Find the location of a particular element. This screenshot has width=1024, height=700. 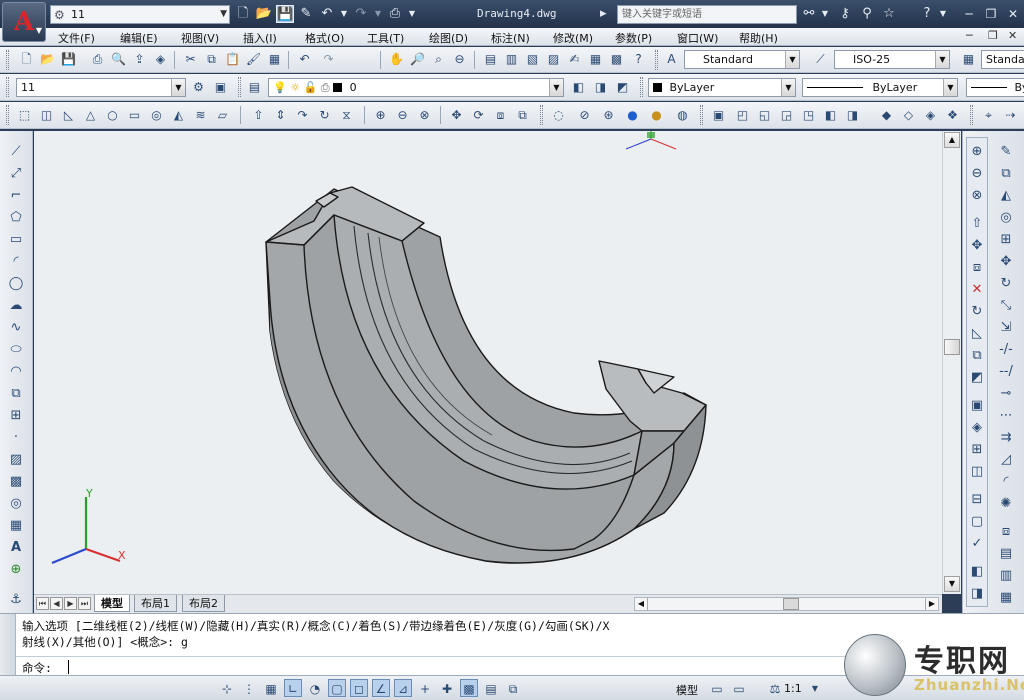

color-faces-icon: ◩ is located at coordinates (977, 378).